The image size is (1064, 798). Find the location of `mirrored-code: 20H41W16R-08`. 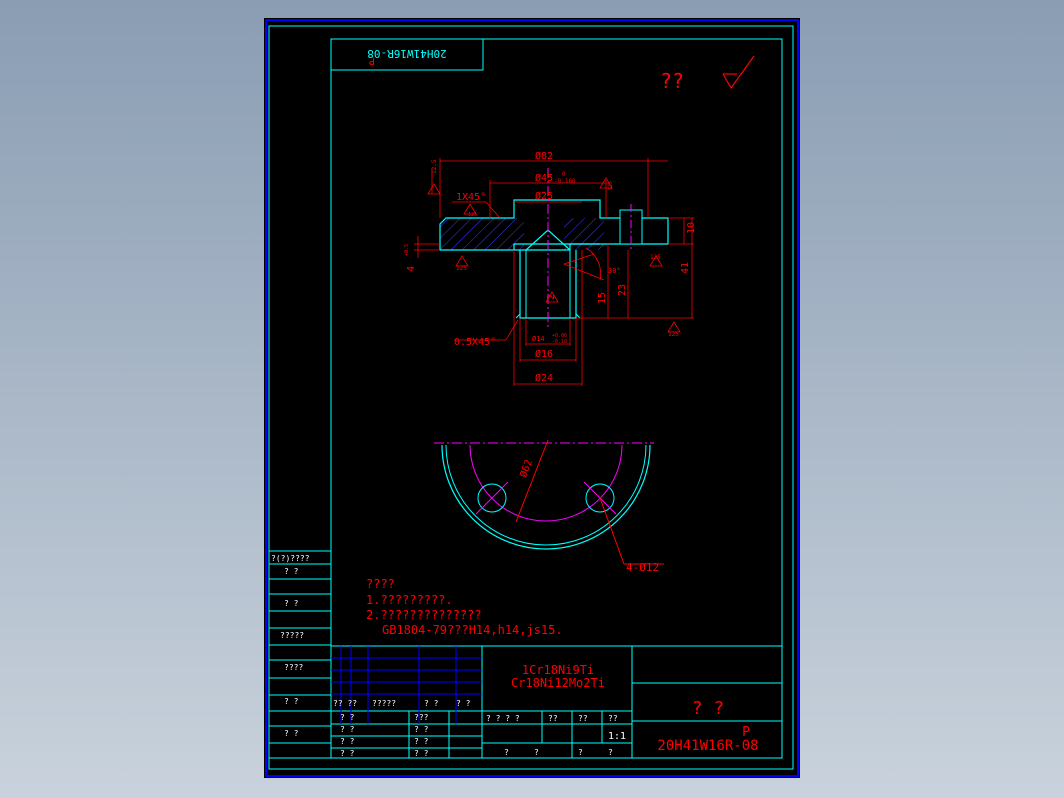

mirrored-code: 20H41W16R-08 is located at coordinates (406, 53).